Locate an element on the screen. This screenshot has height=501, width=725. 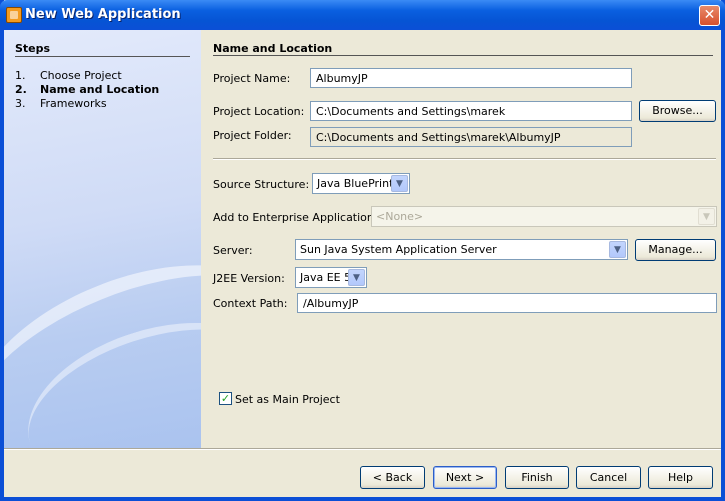
step-number: 2. is located at coordinates (21, 89).